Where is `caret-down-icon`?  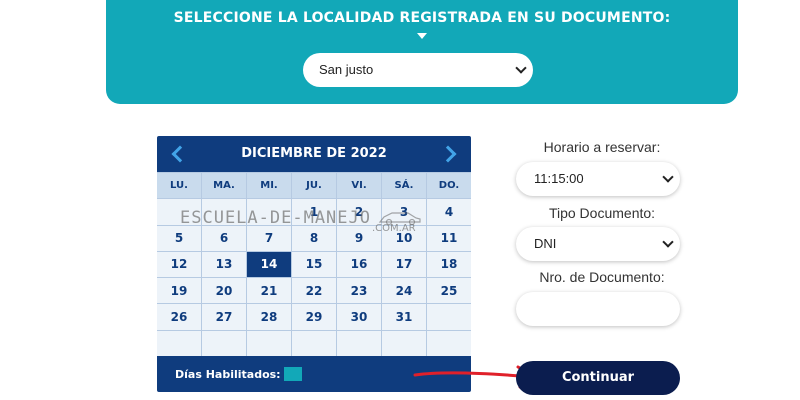
caret-down-icon is located at coordinates (422, 36).